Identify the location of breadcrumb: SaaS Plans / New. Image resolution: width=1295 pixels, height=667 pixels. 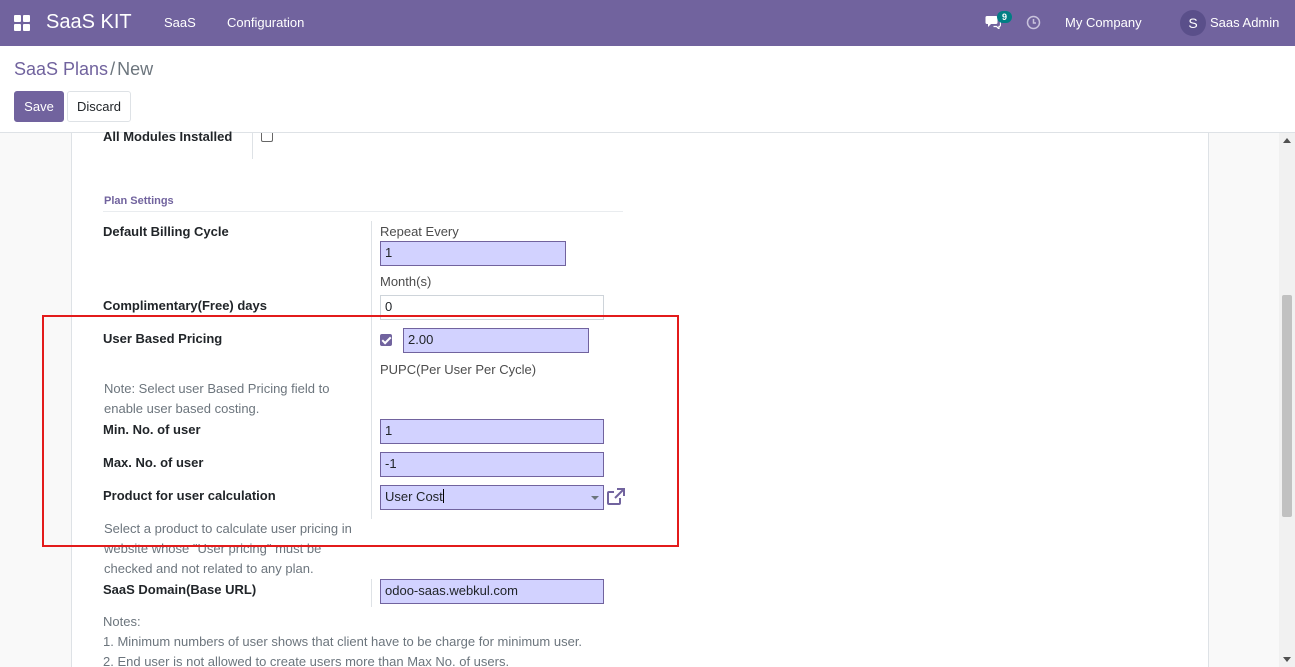
(83, 69).